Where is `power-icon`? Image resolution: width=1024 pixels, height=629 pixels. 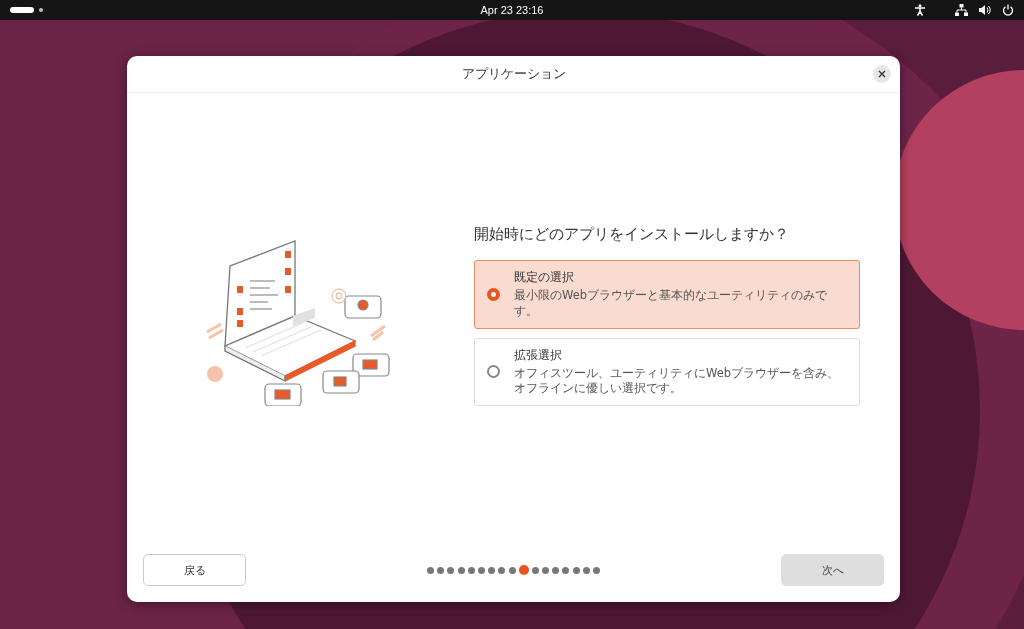
power-icon is located at coordinates (1008, 10).